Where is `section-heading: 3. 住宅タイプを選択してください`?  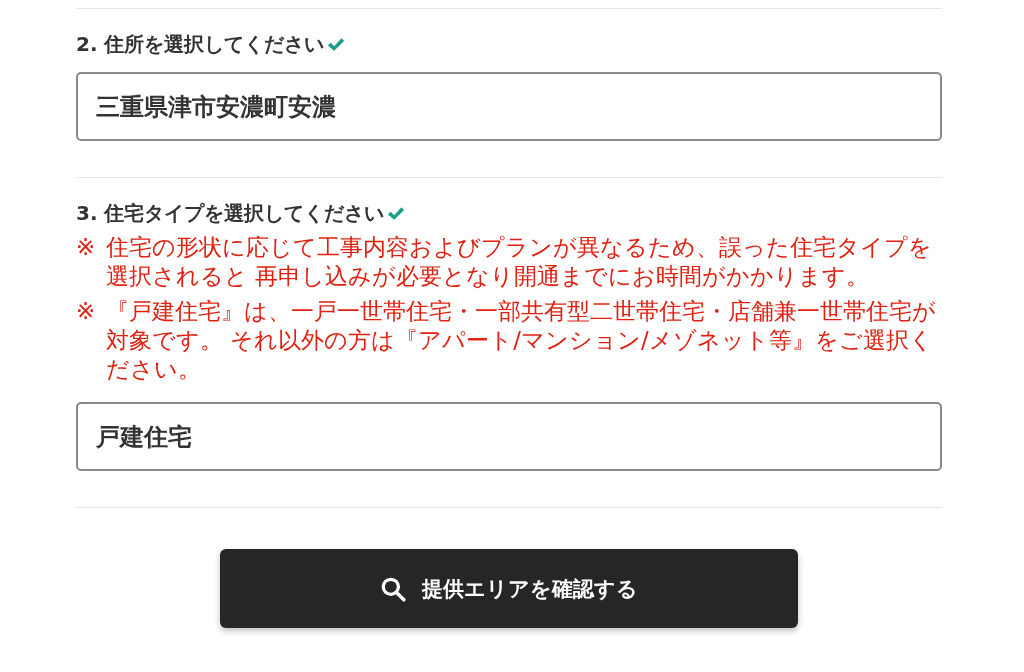
section-heading: 3. 住宅タイプを選択してください is located at coordinates (230, 213).